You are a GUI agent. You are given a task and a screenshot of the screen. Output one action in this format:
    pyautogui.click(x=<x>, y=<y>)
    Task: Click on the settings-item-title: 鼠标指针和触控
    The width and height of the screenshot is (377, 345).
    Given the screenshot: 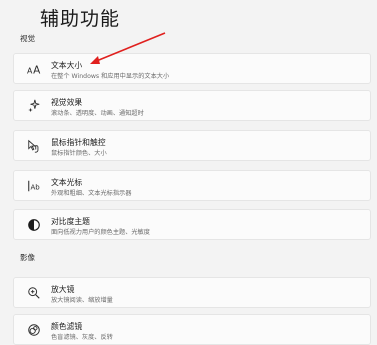 What is the action you would take?
    pyautogui.click(x=78, y=142)
    